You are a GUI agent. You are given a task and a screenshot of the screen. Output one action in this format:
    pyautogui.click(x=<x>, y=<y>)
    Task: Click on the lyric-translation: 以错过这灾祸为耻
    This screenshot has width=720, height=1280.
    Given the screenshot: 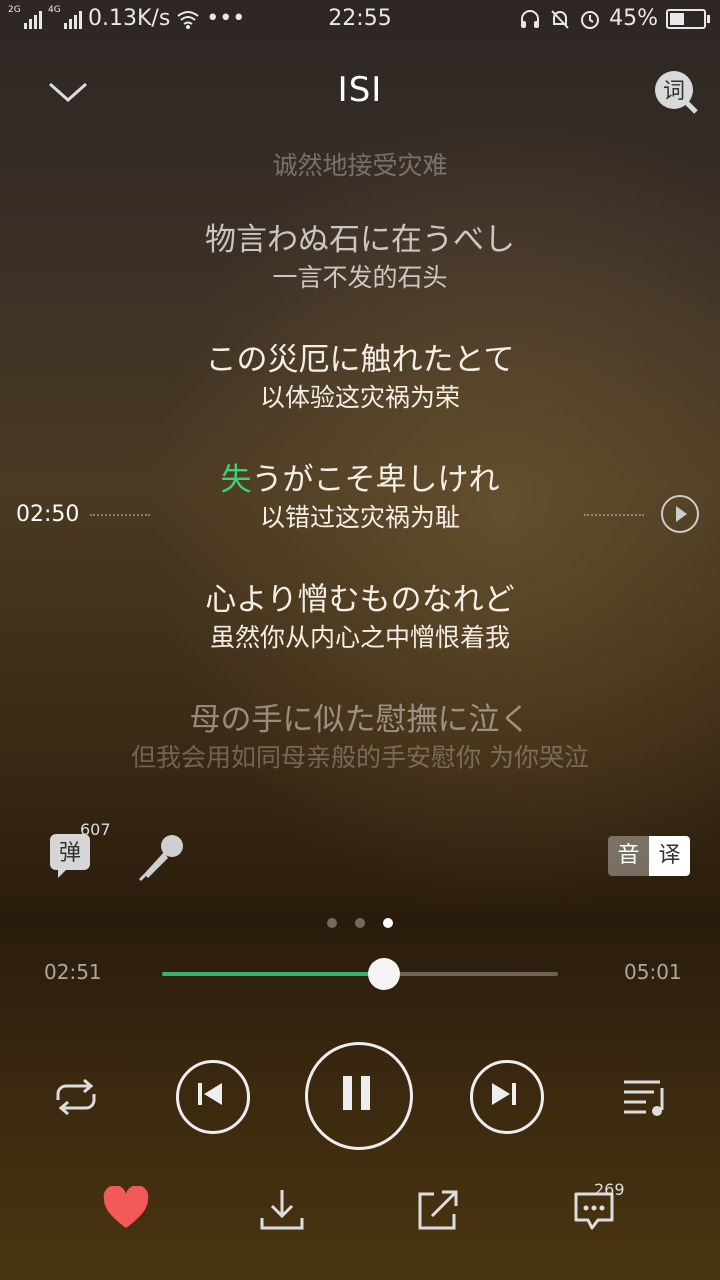 What is the action you would take?
    pyautogui.click(x=359, y=517)
    